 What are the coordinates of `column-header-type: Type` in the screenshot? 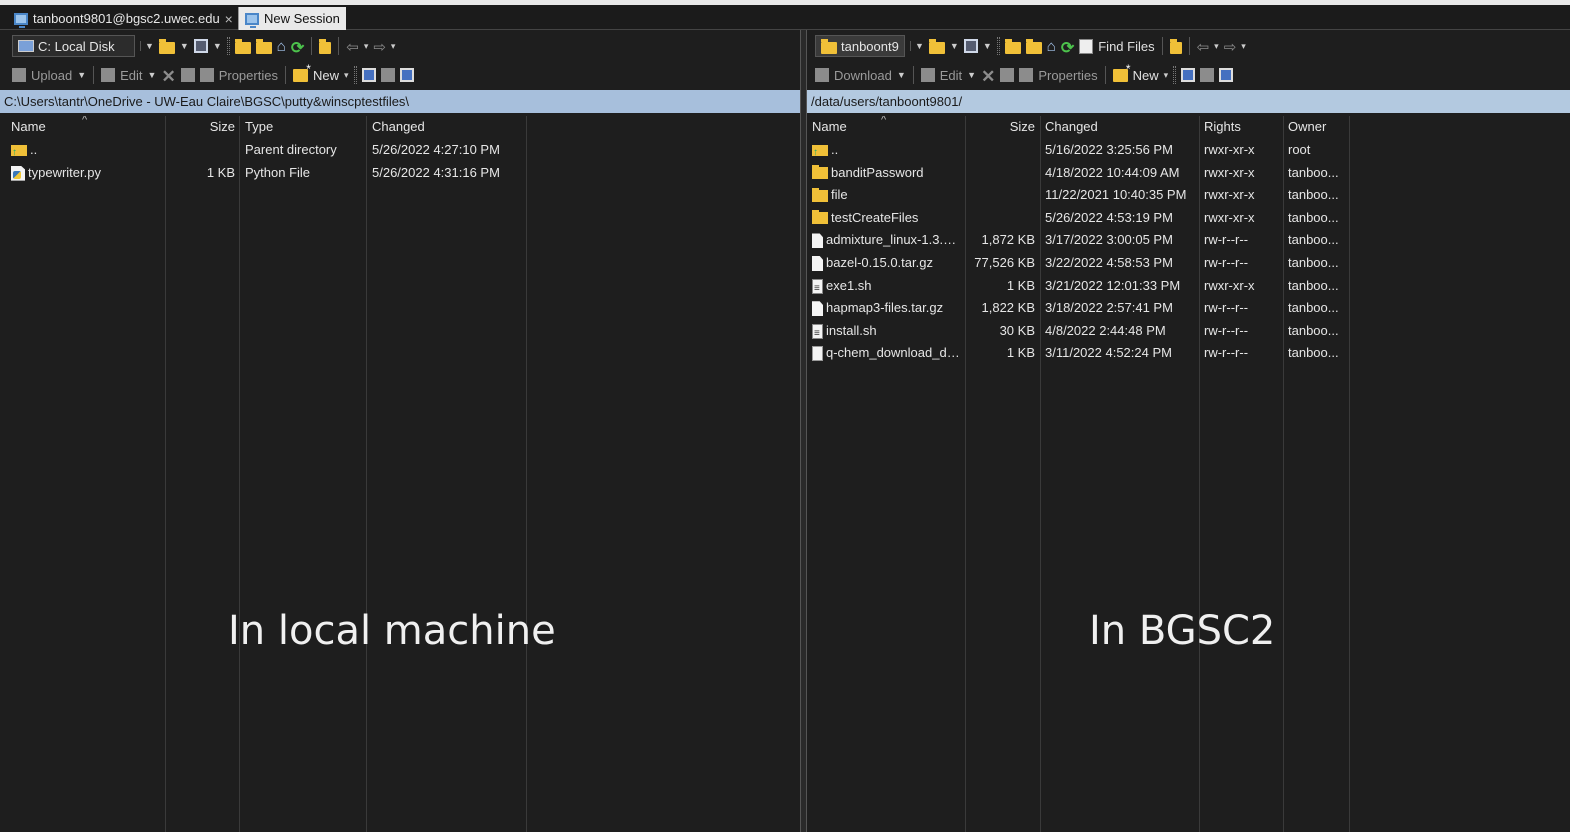 It's located at (303, 127).